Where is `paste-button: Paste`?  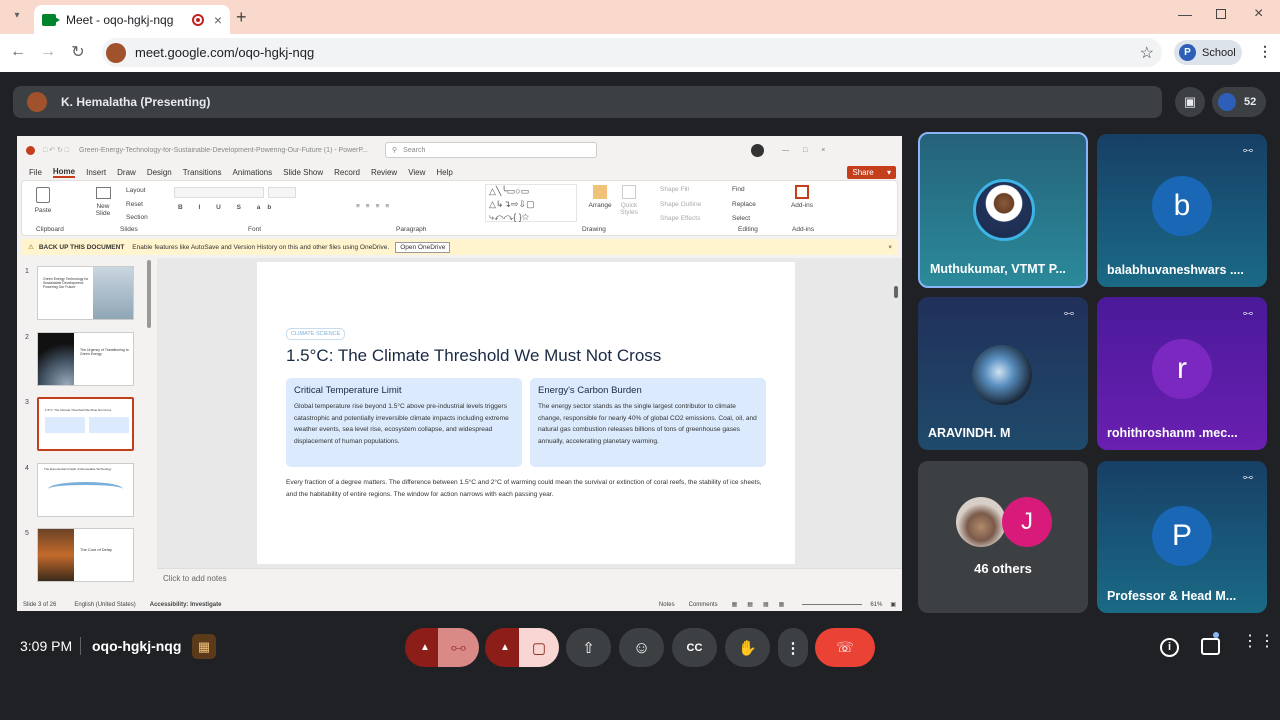
paste-button: Paste is located at coordinates (43, 200).